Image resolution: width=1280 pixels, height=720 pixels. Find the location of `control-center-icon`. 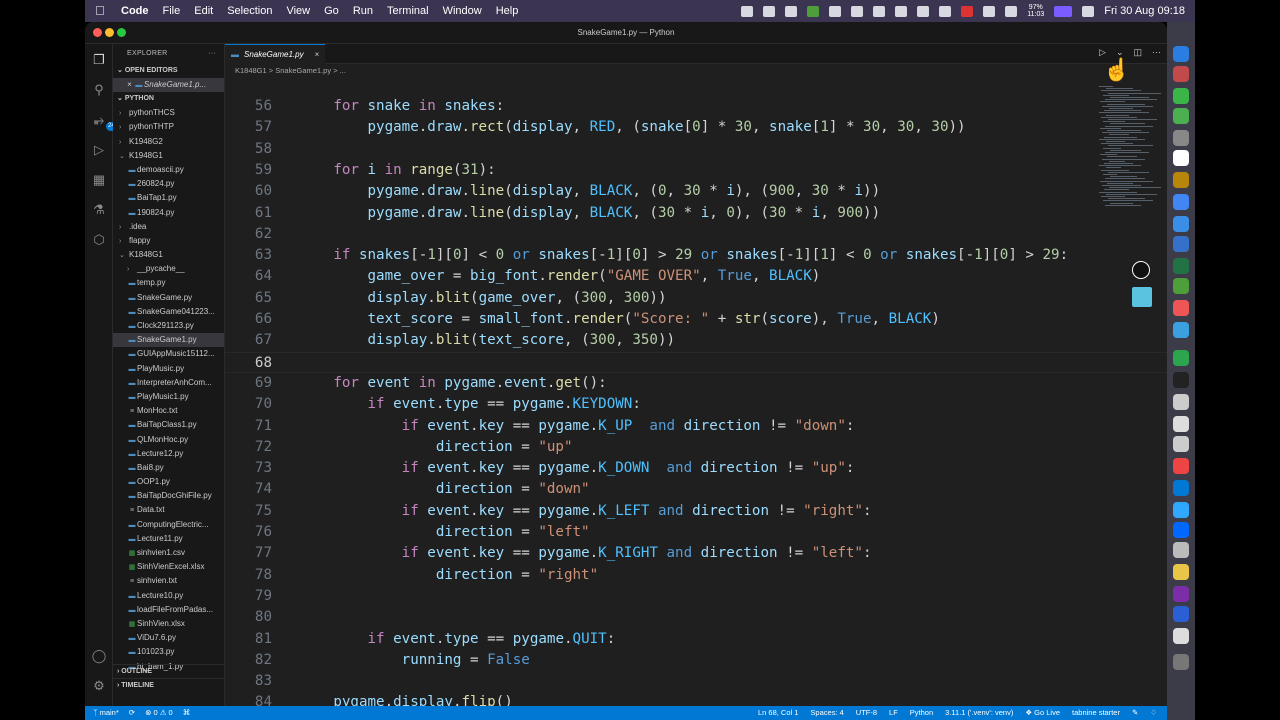

control-center-icon is located at coordinates (1063, 11).